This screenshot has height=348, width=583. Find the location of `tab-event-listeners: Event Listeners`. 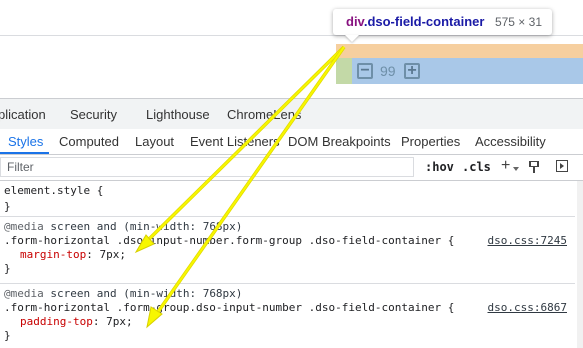

tab-event-listeners: Event Listeners is located at coordinates (235, 141).